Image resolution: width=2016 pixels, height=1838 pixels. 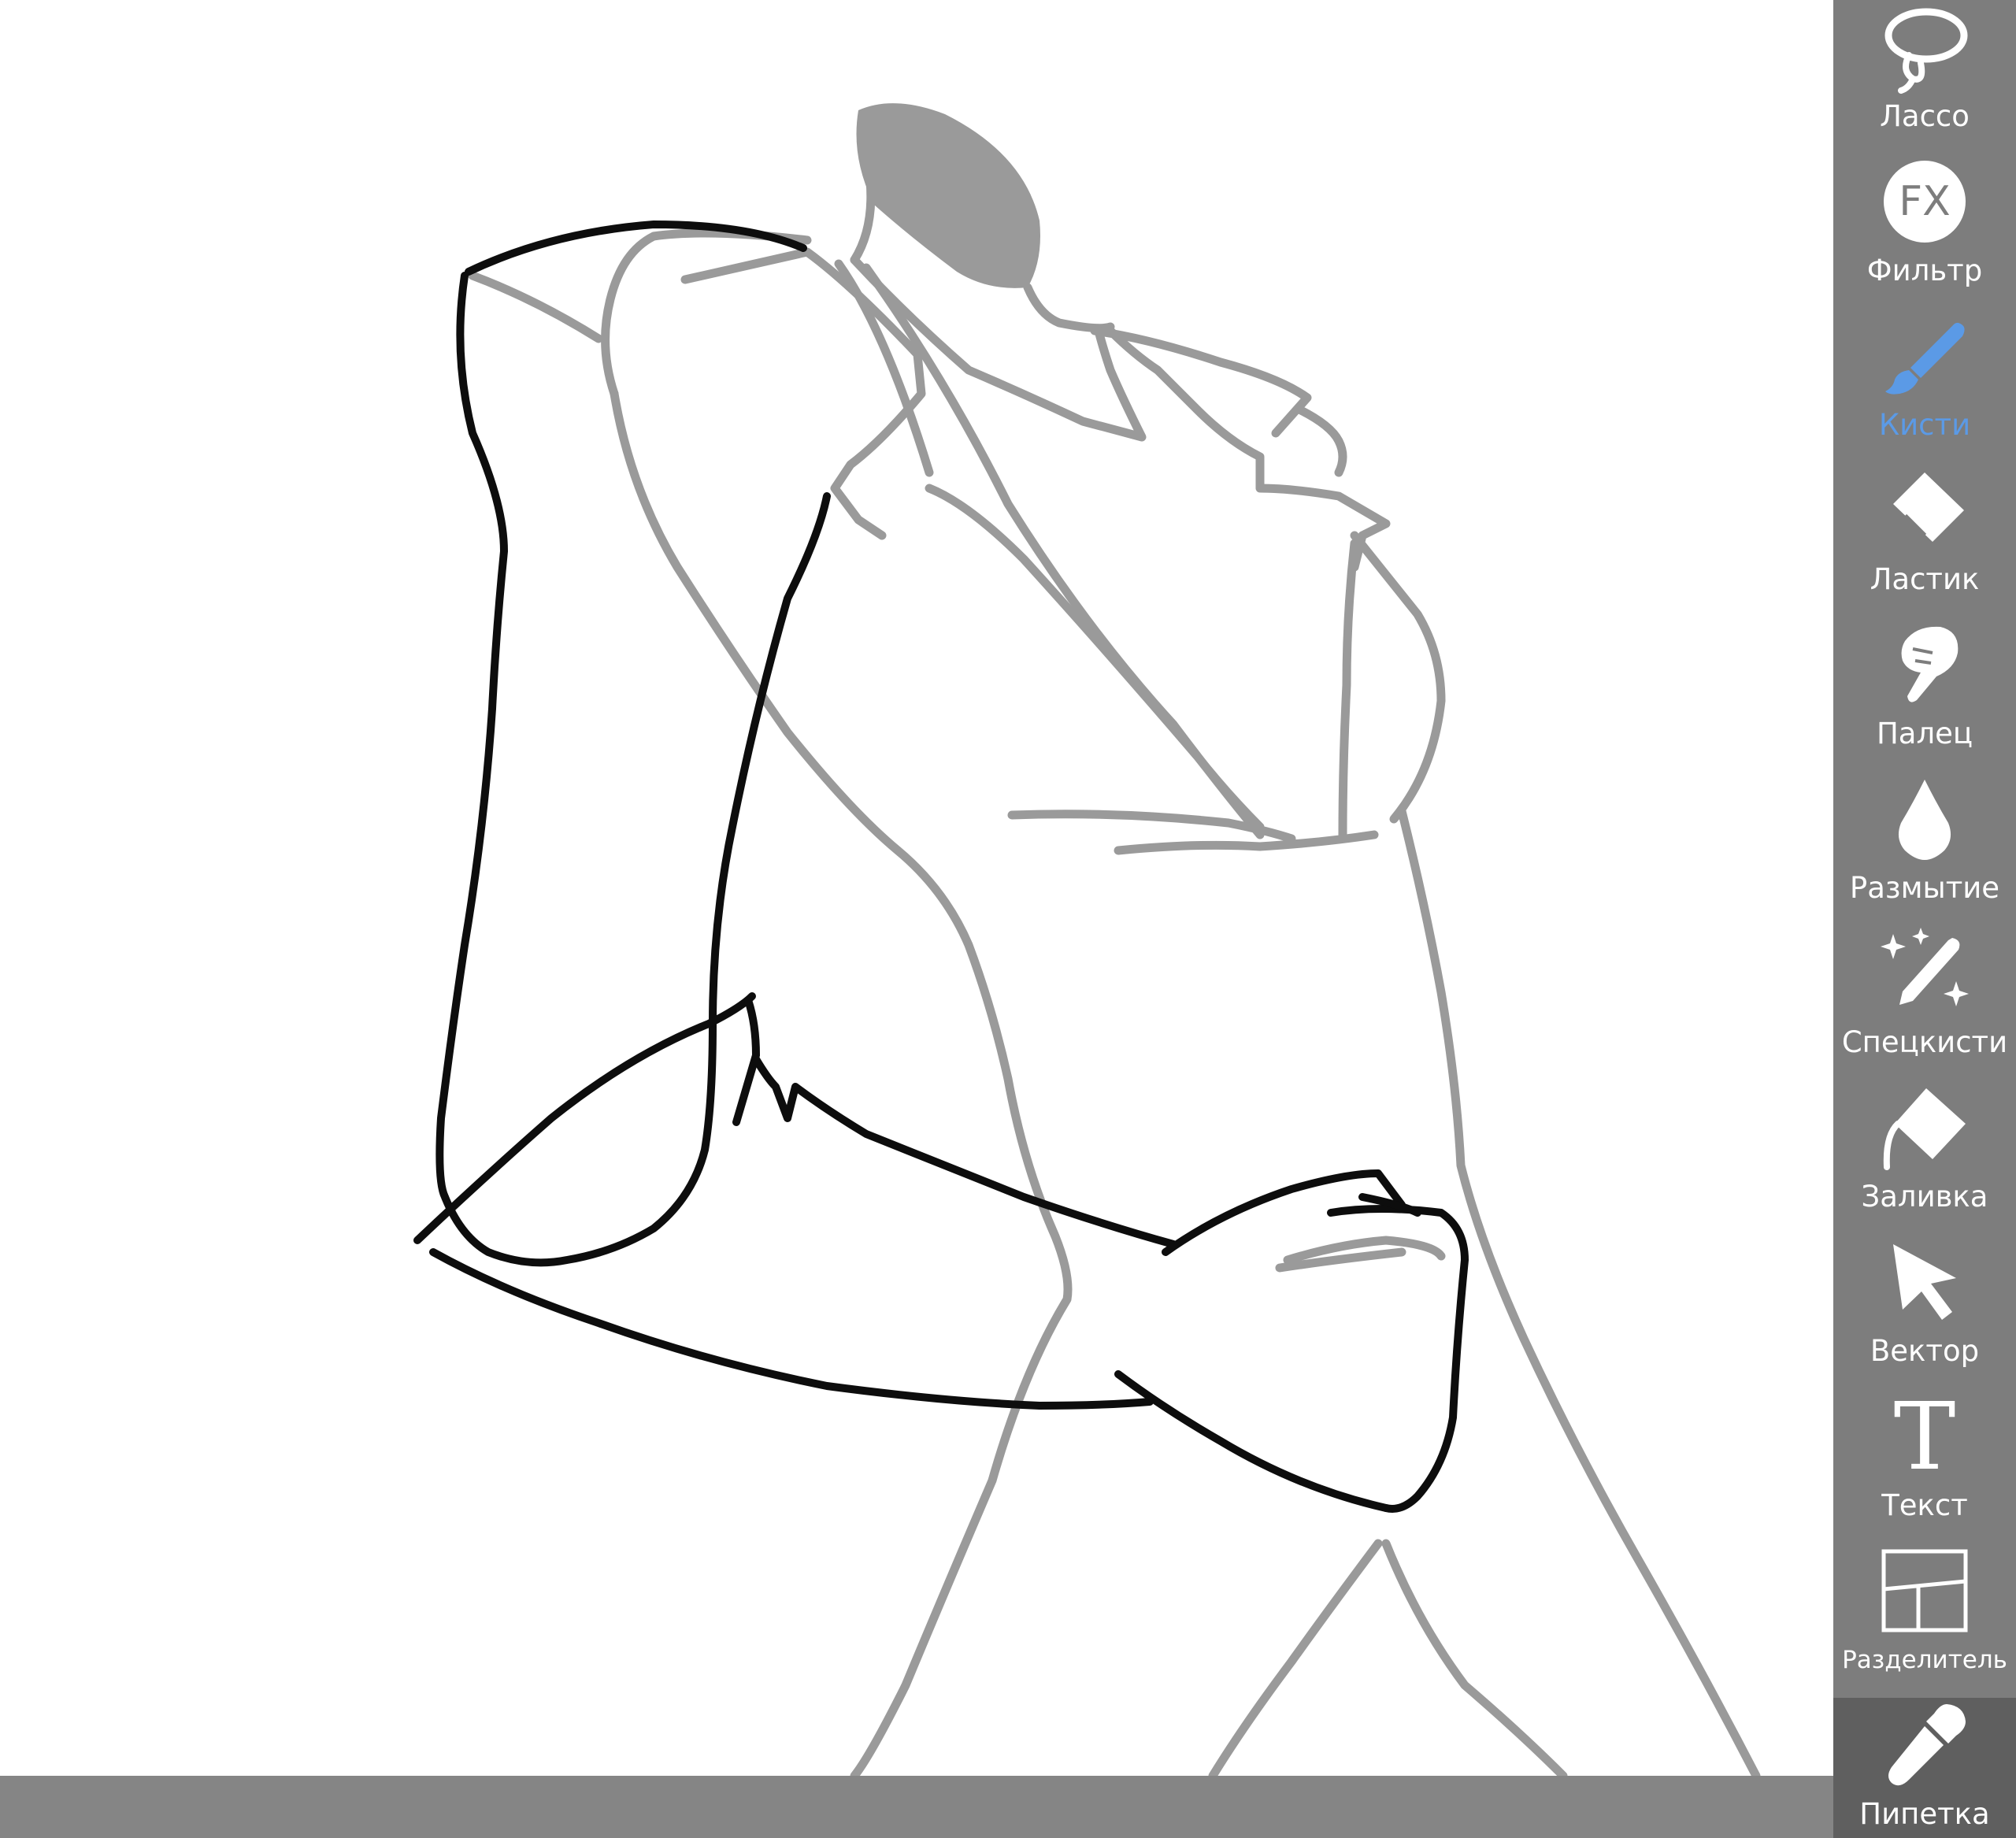 I want to click on tool-label: Палец, so click(x=1924, y=734).